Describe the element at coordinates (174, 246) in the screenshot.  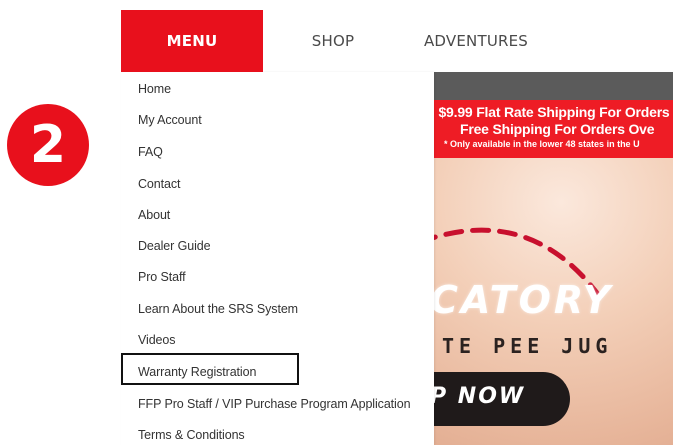
I see `menu-item-dealer-guide: Dealer Guide` at that location.